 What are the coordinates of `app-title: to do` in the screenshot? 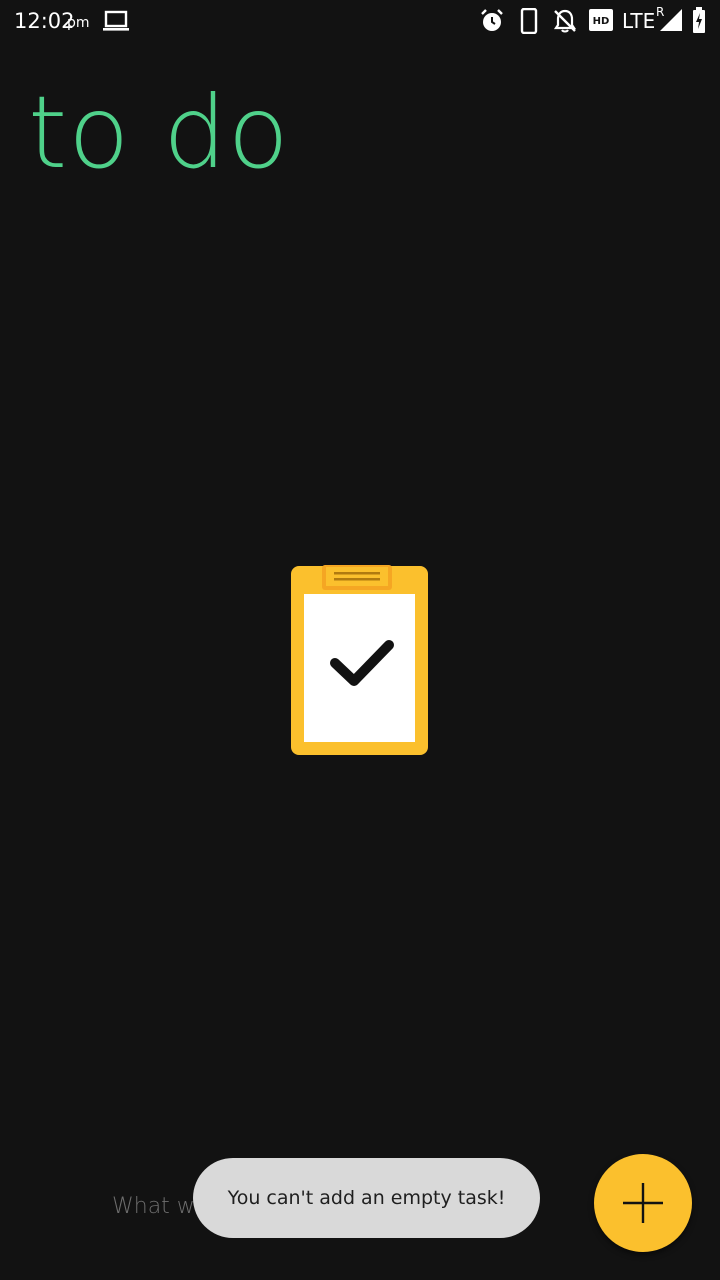 It's located at (159, 132).